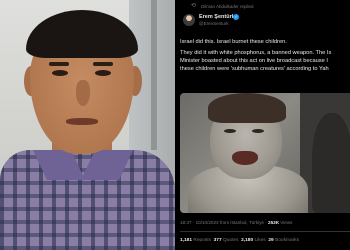 The width and height of the screenshot is (350, 250). I want to click on repost-icon: ⟲, so click(194, 6).